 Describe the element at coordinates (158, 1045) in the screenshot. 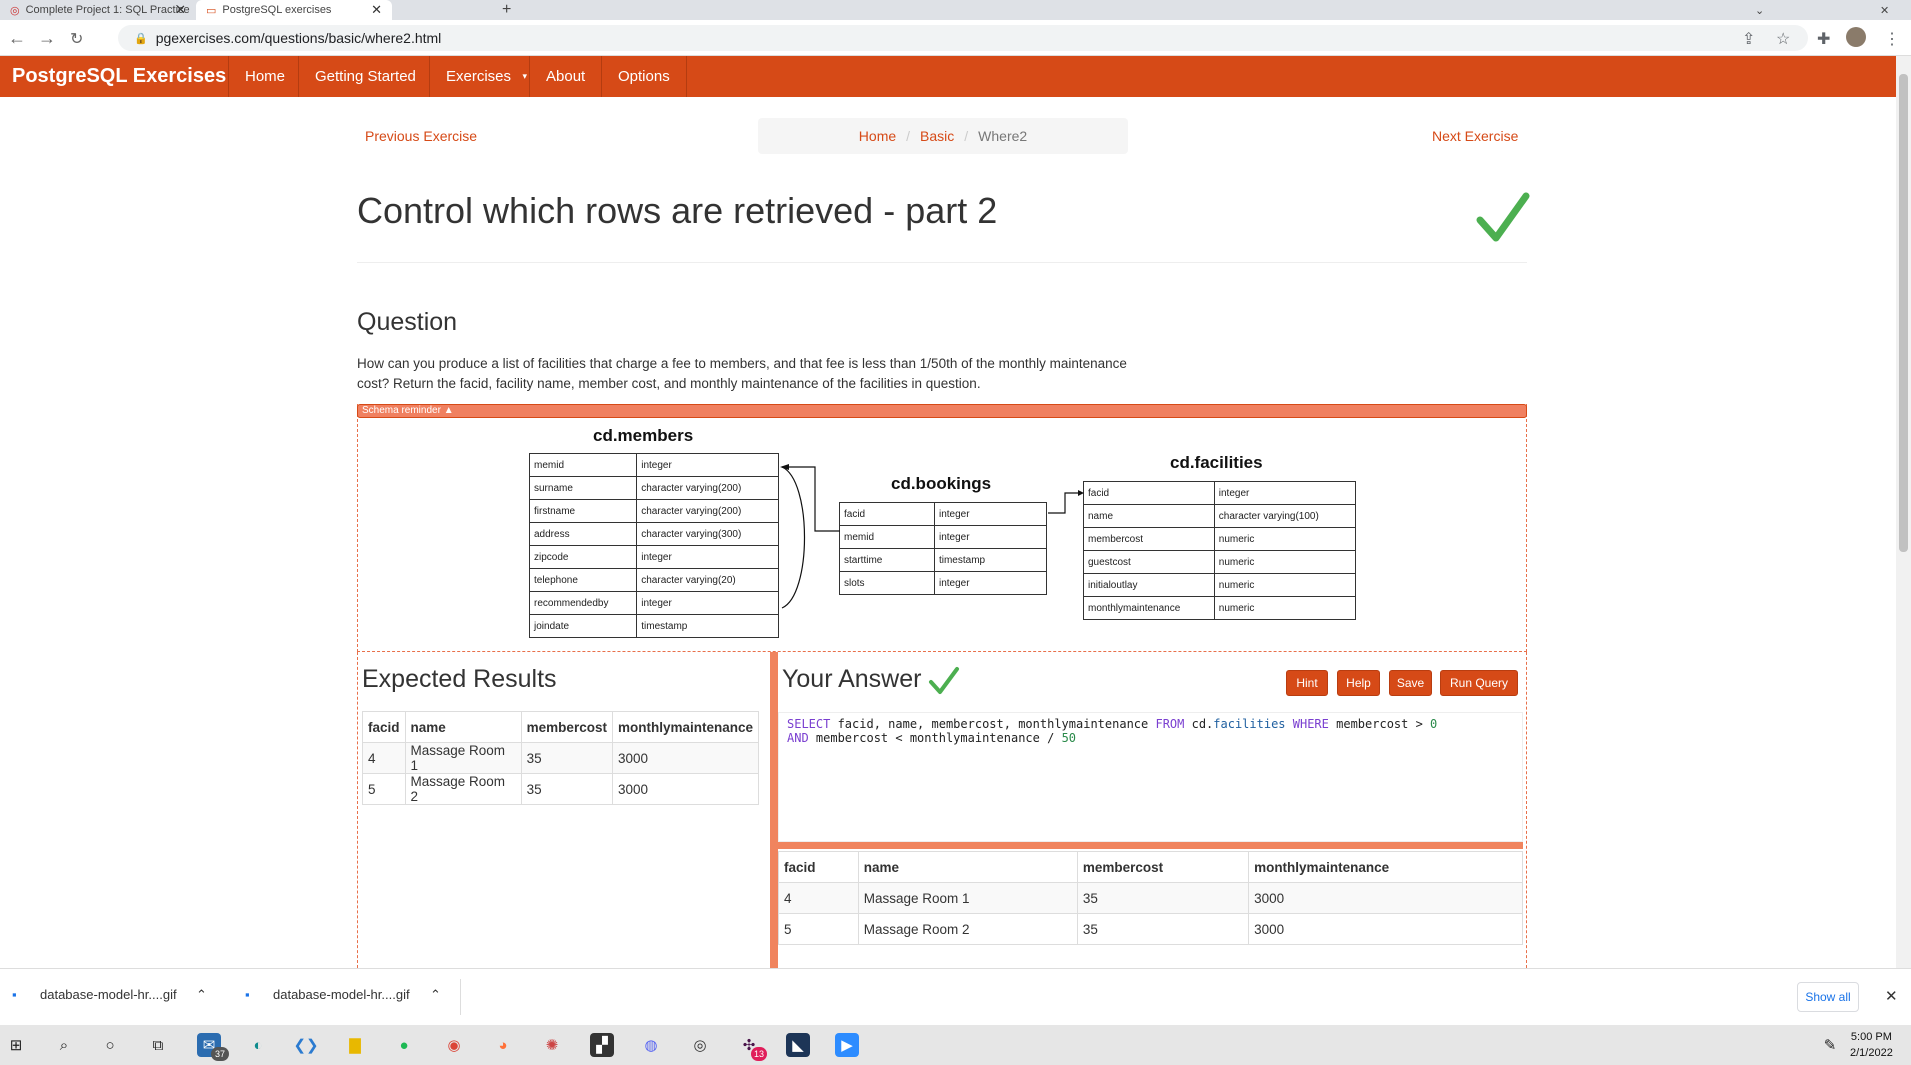

I see `task-view-icon: ⧉` at that location.